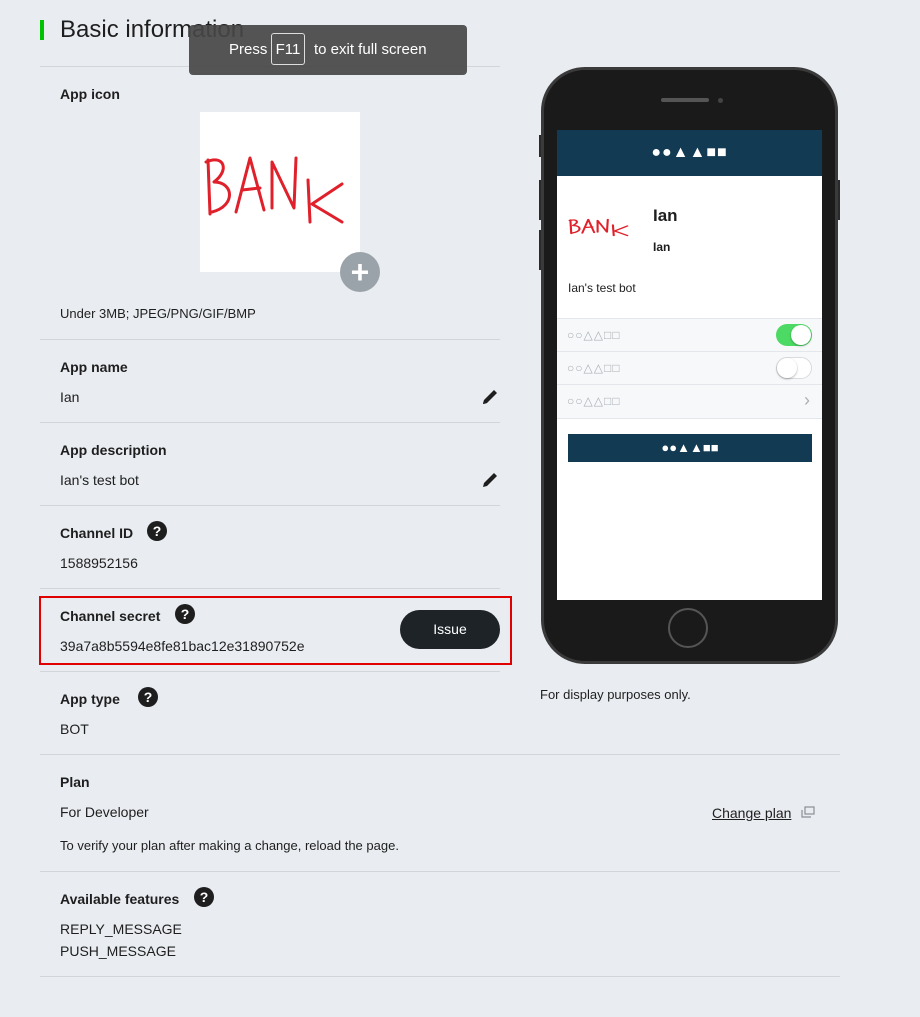  What do you see at coordinates (120, 899) in the screenshot?
I see `features-label: Available features` at bounding box center [120, 899].